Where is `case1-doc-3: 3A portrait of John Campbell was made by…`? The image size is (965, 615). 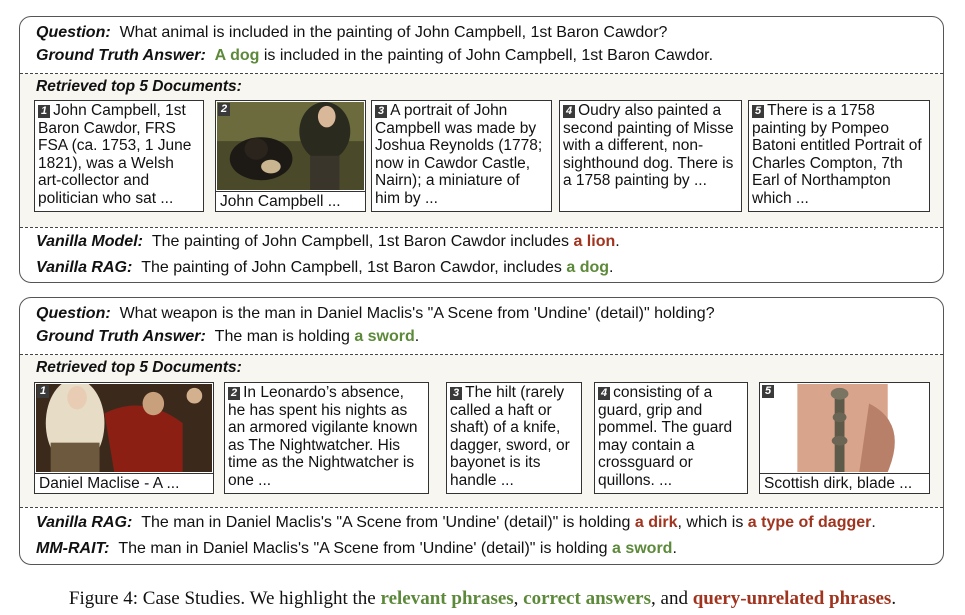 case1-doc-3: 3A portrait of John Campbell was made by… is located at coordinates (461, 156).